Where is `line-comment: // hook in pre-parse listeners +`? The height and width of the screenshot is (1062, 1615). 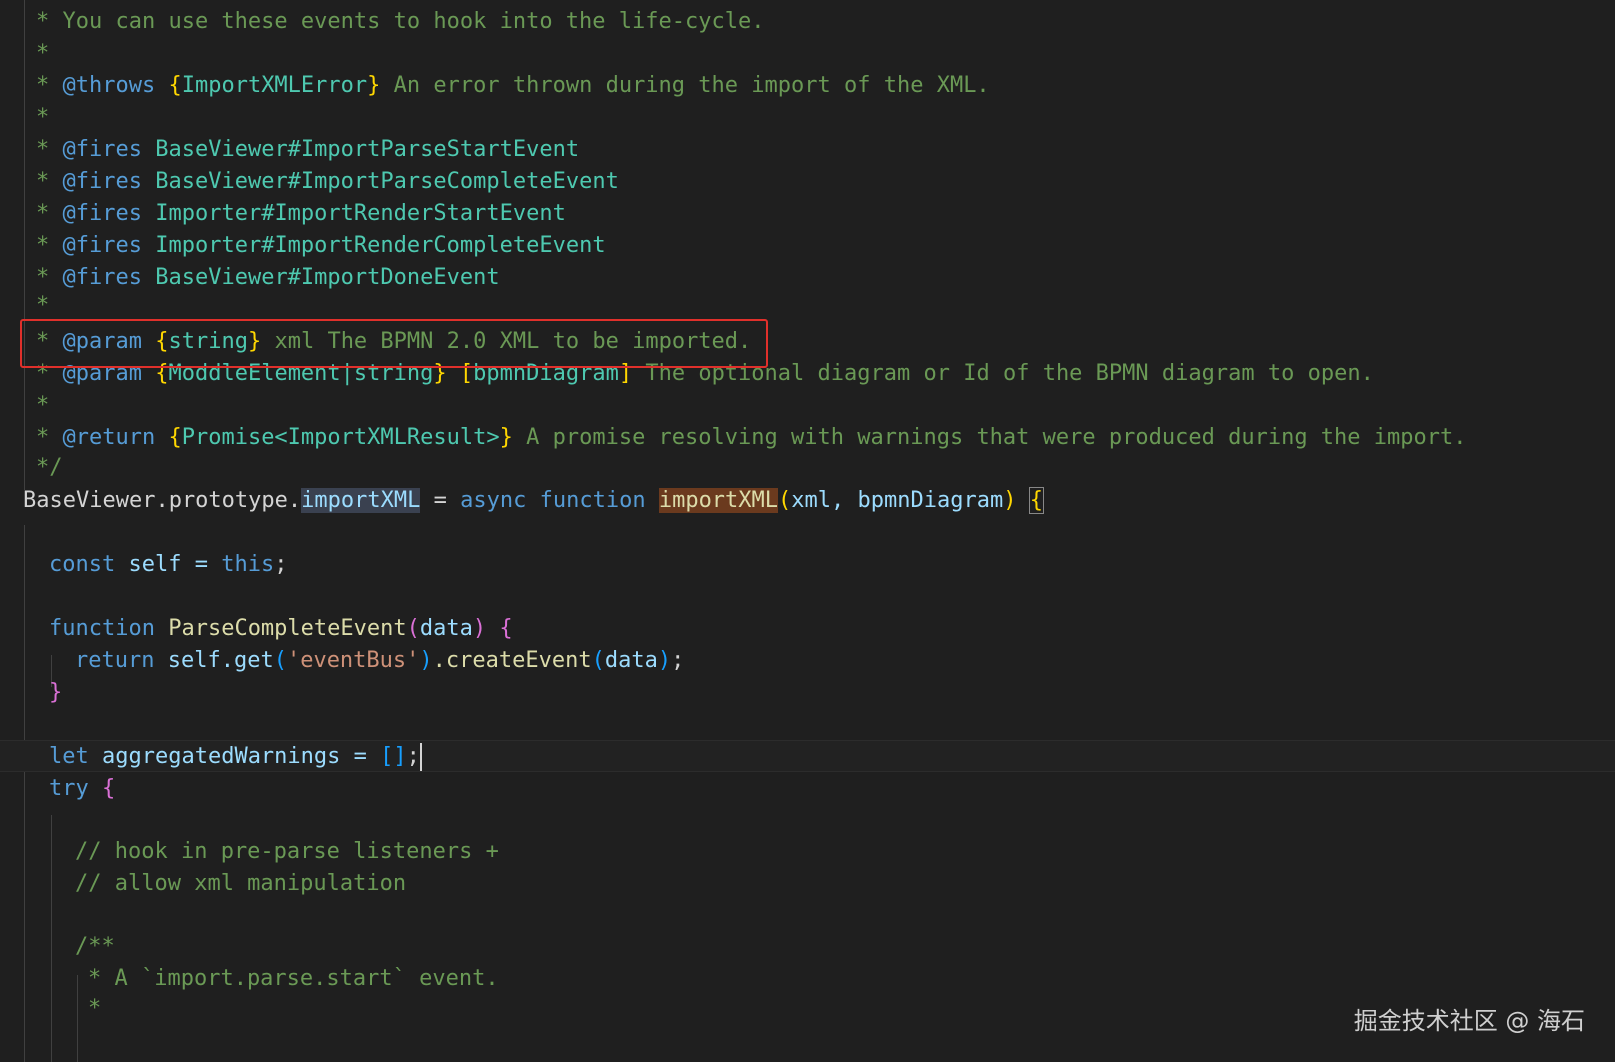
line-comment: // hook in pre-parse listeners + is located at coordinates (287, 851).